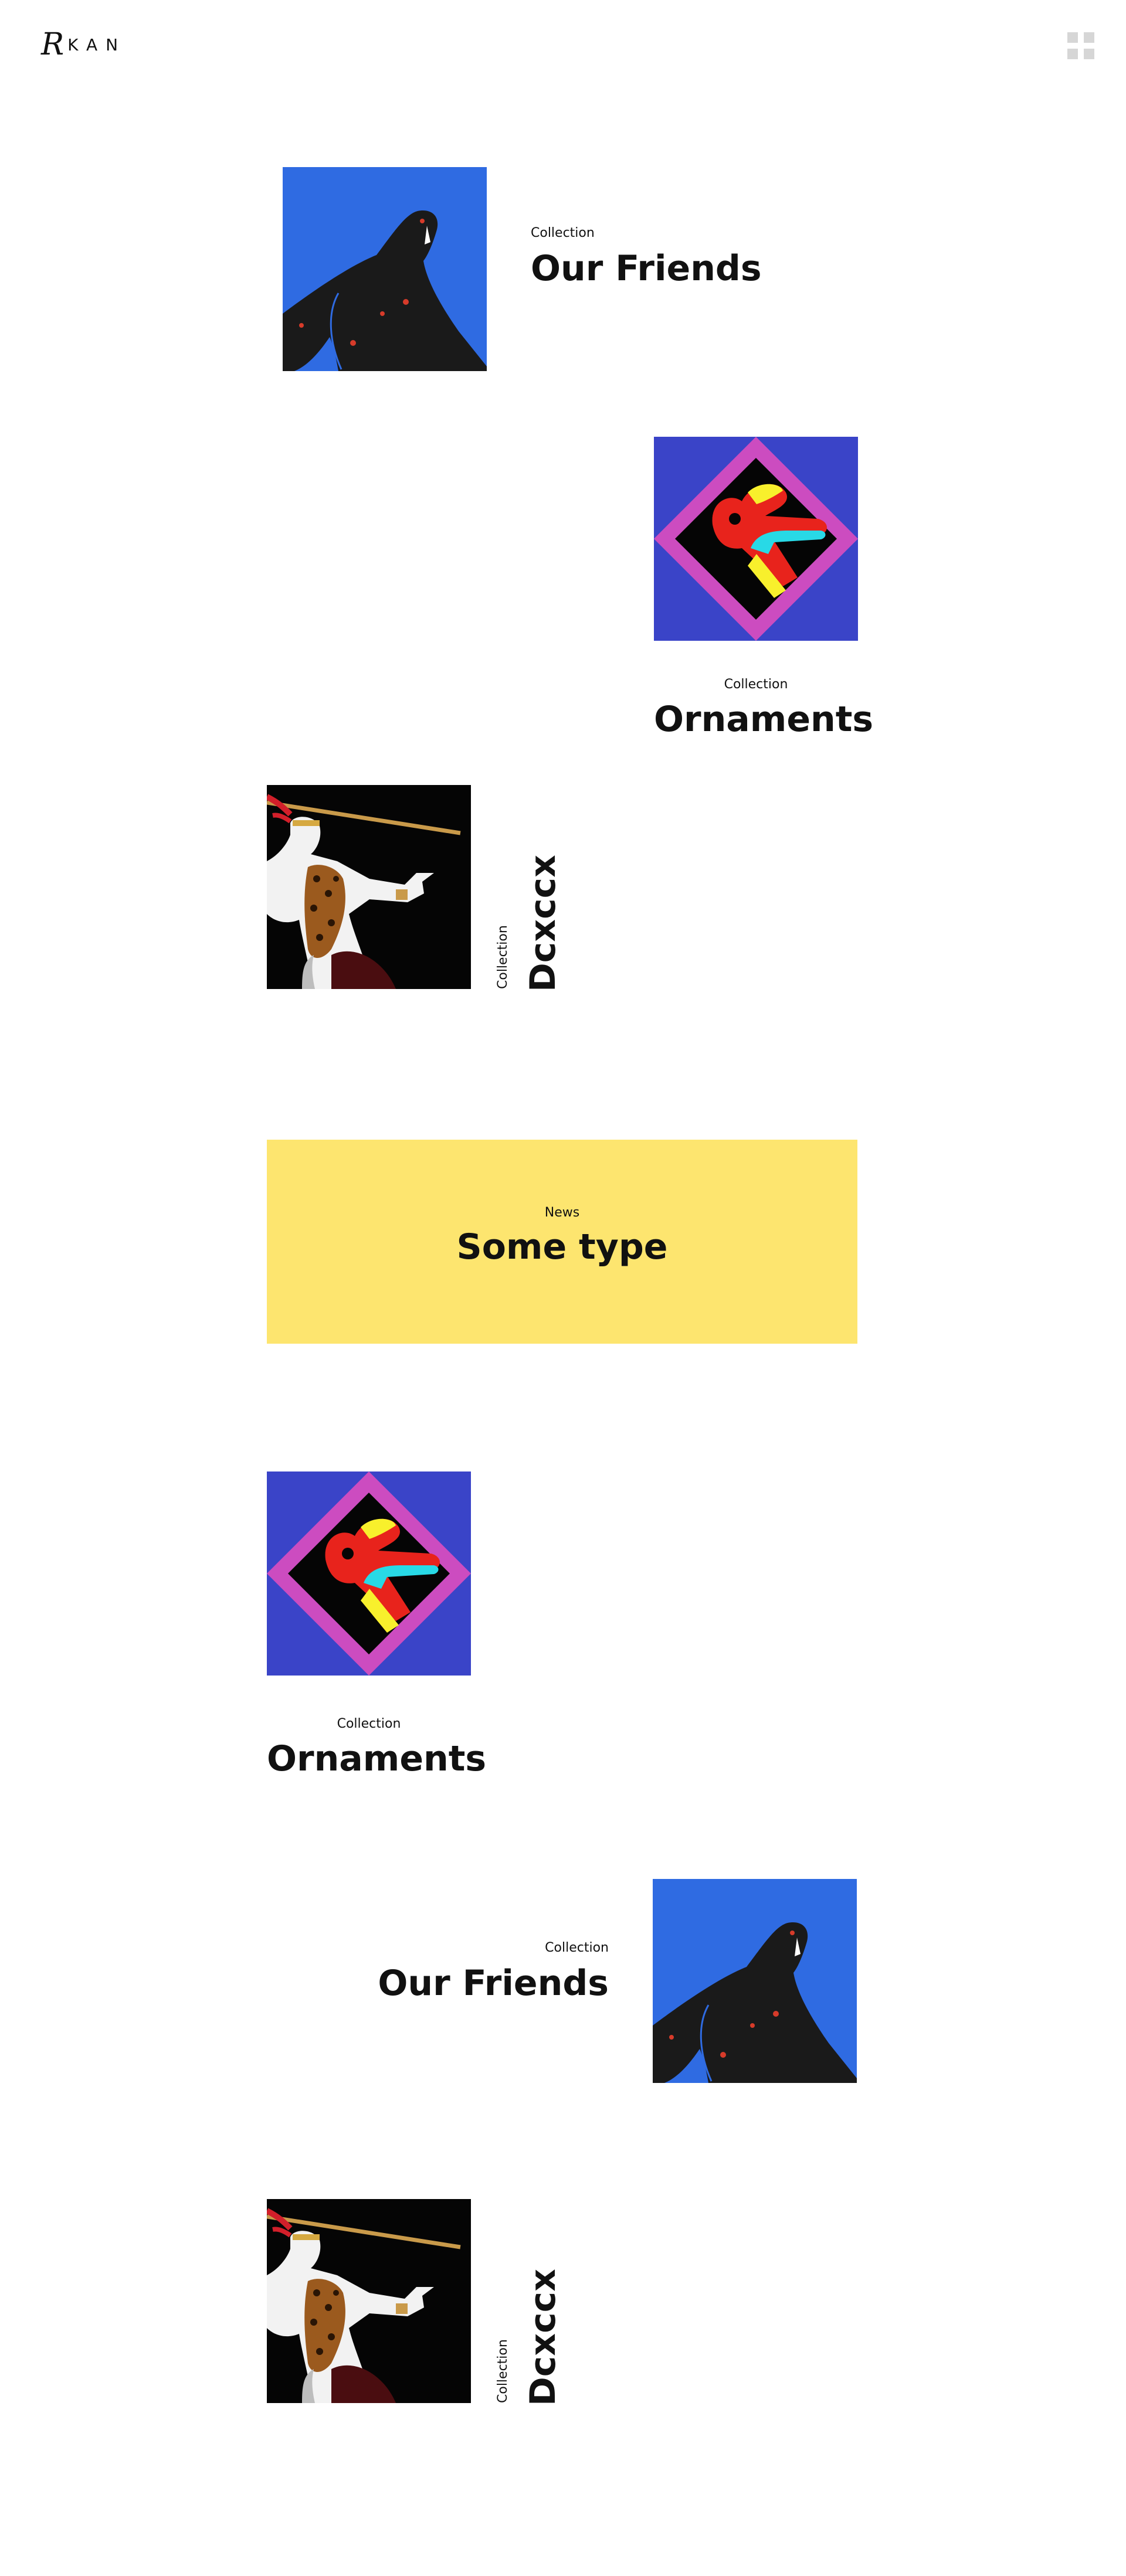  Describe the element at coordinates (53, 44) in the screenshot. I see `logo-initial: R` at that location.